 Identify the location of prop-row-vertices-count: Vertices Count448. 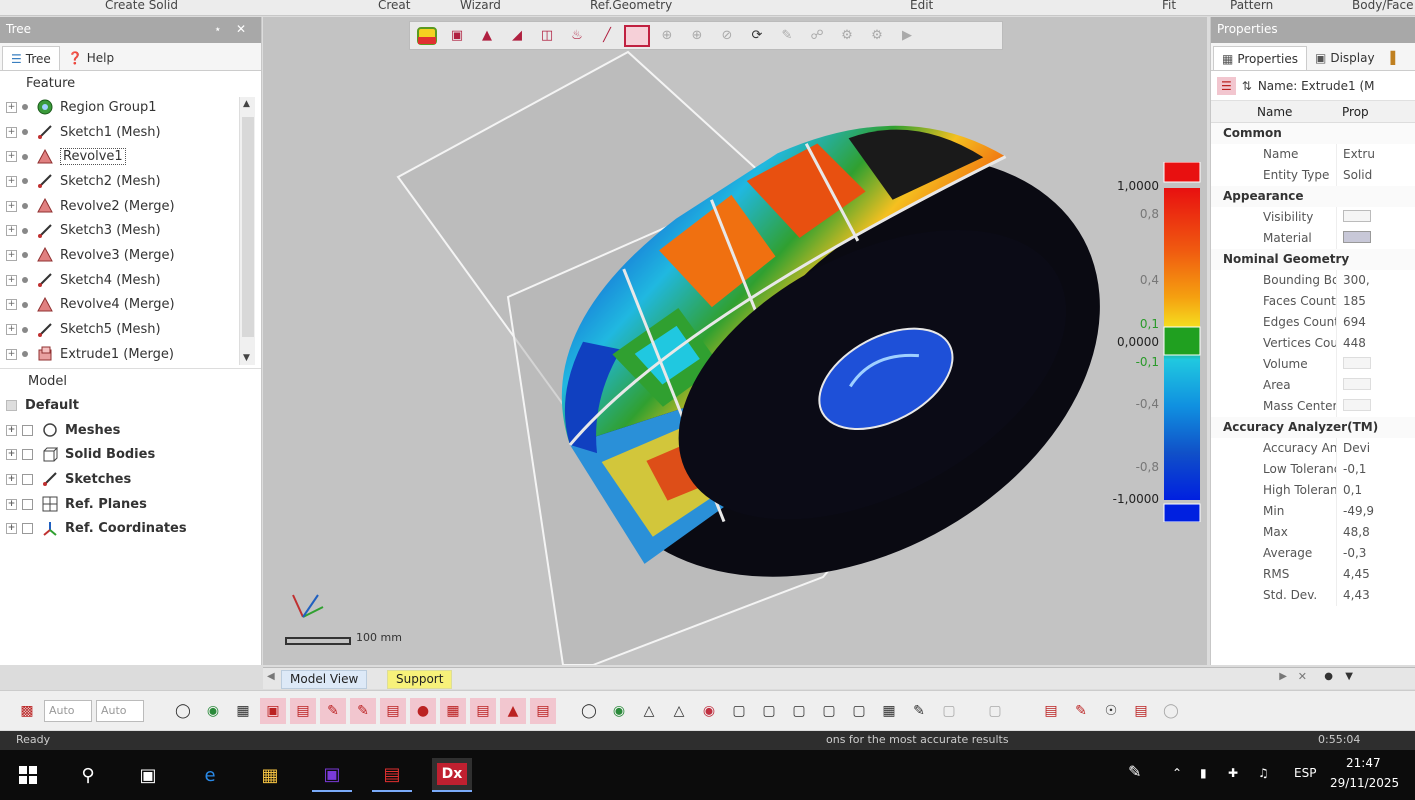
(1313, 343).